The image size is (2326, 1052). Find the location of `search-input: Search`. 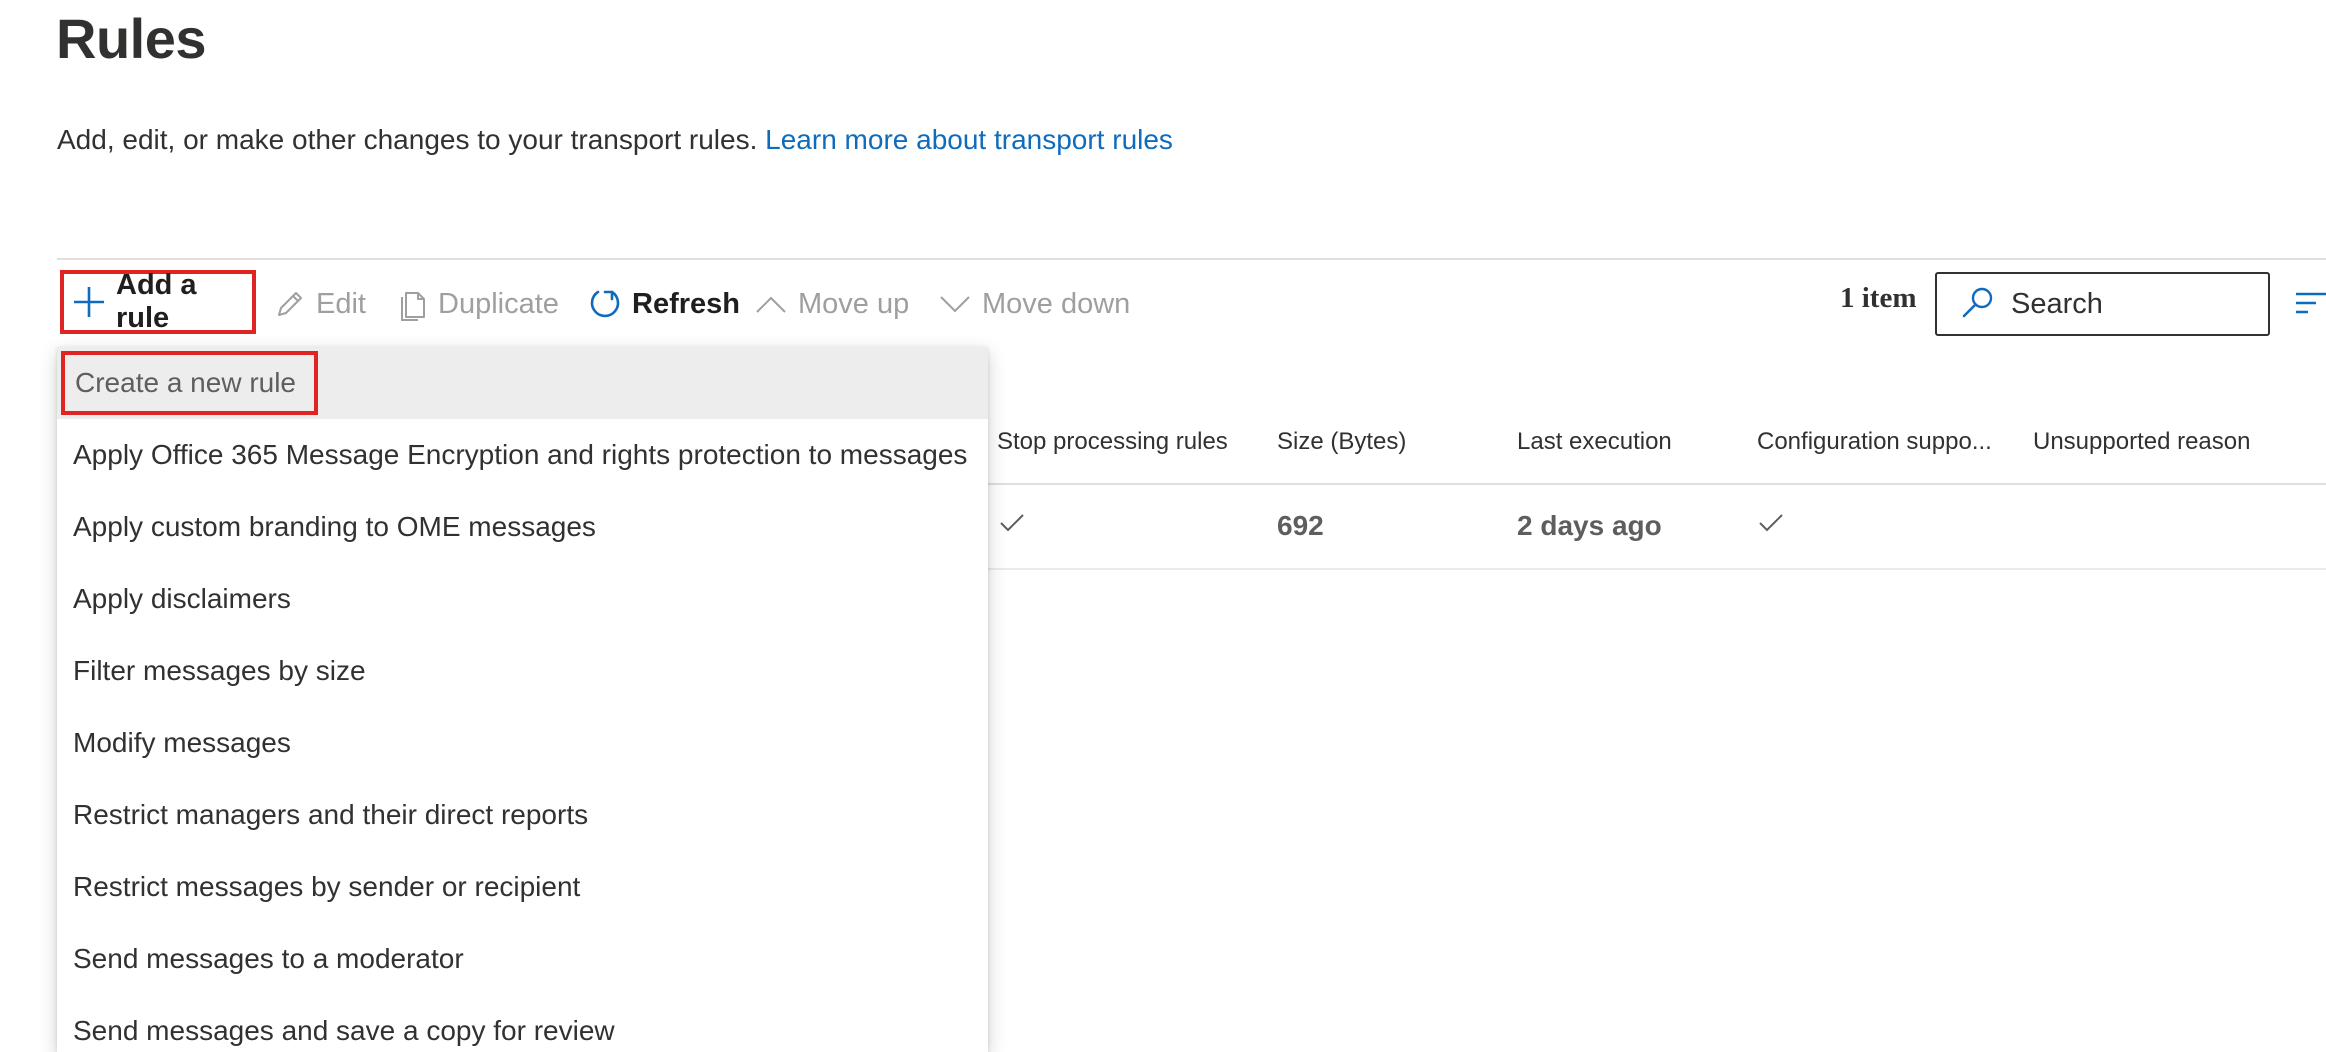

search-input: Search is located at coordinates (2102, 304).